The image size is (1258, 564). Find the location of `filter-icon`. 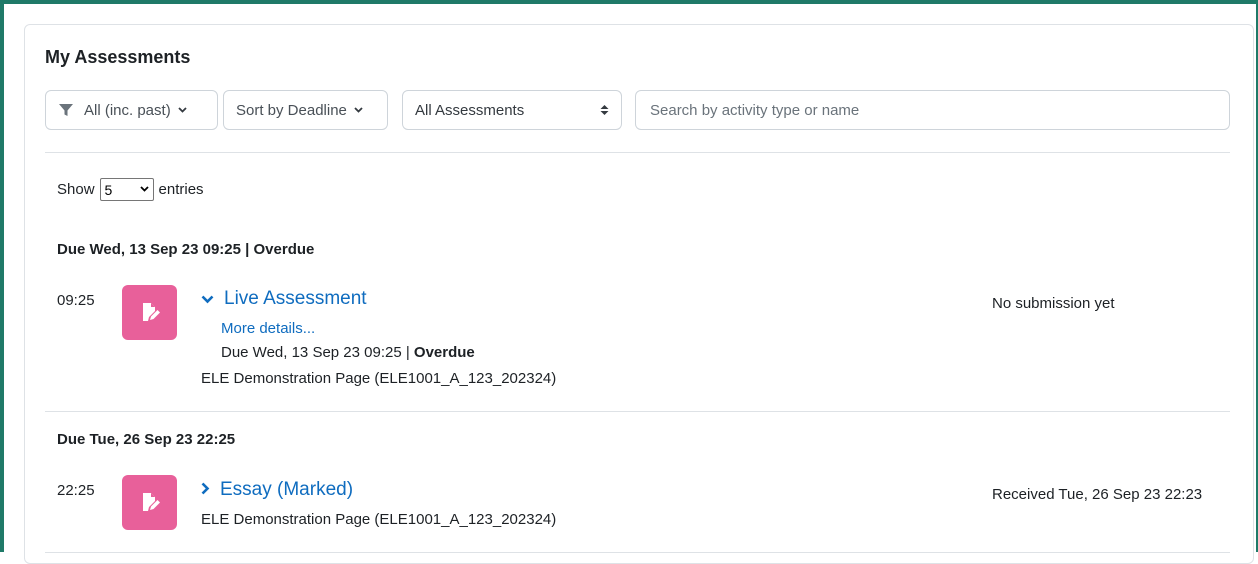

filter-icon is located at coordinates (66, 110).